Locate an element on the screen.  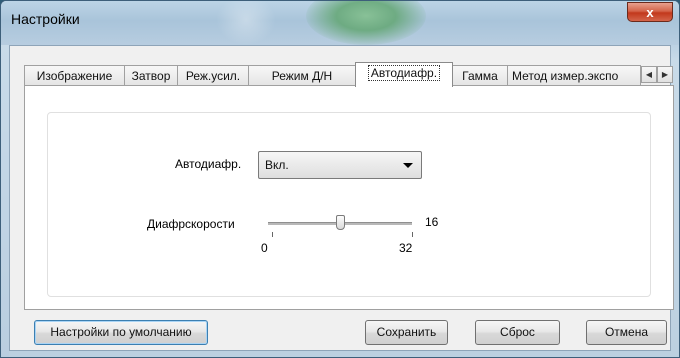
defaults-button: Настройки по умолчанию is located at coordinates (121, 332).